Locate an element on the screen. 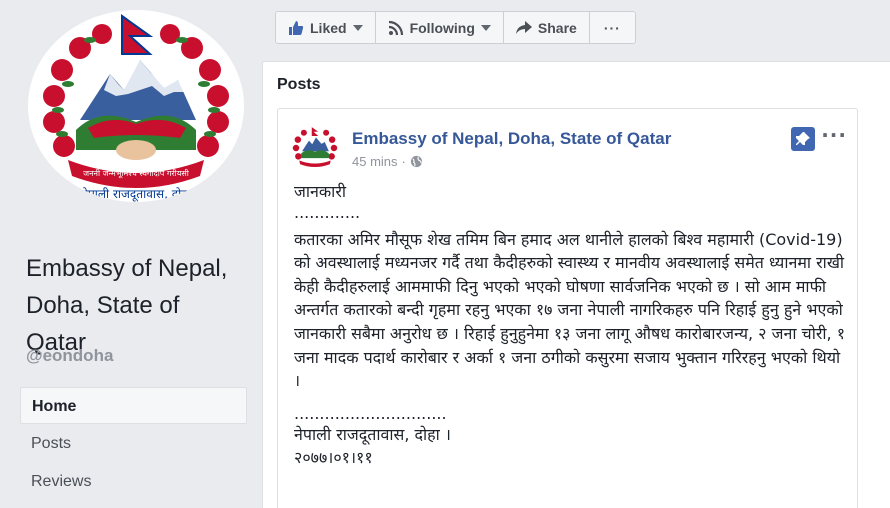 The width and height of the screenshot is (890, 508). post-avatar is located at coordinates (315, 148).